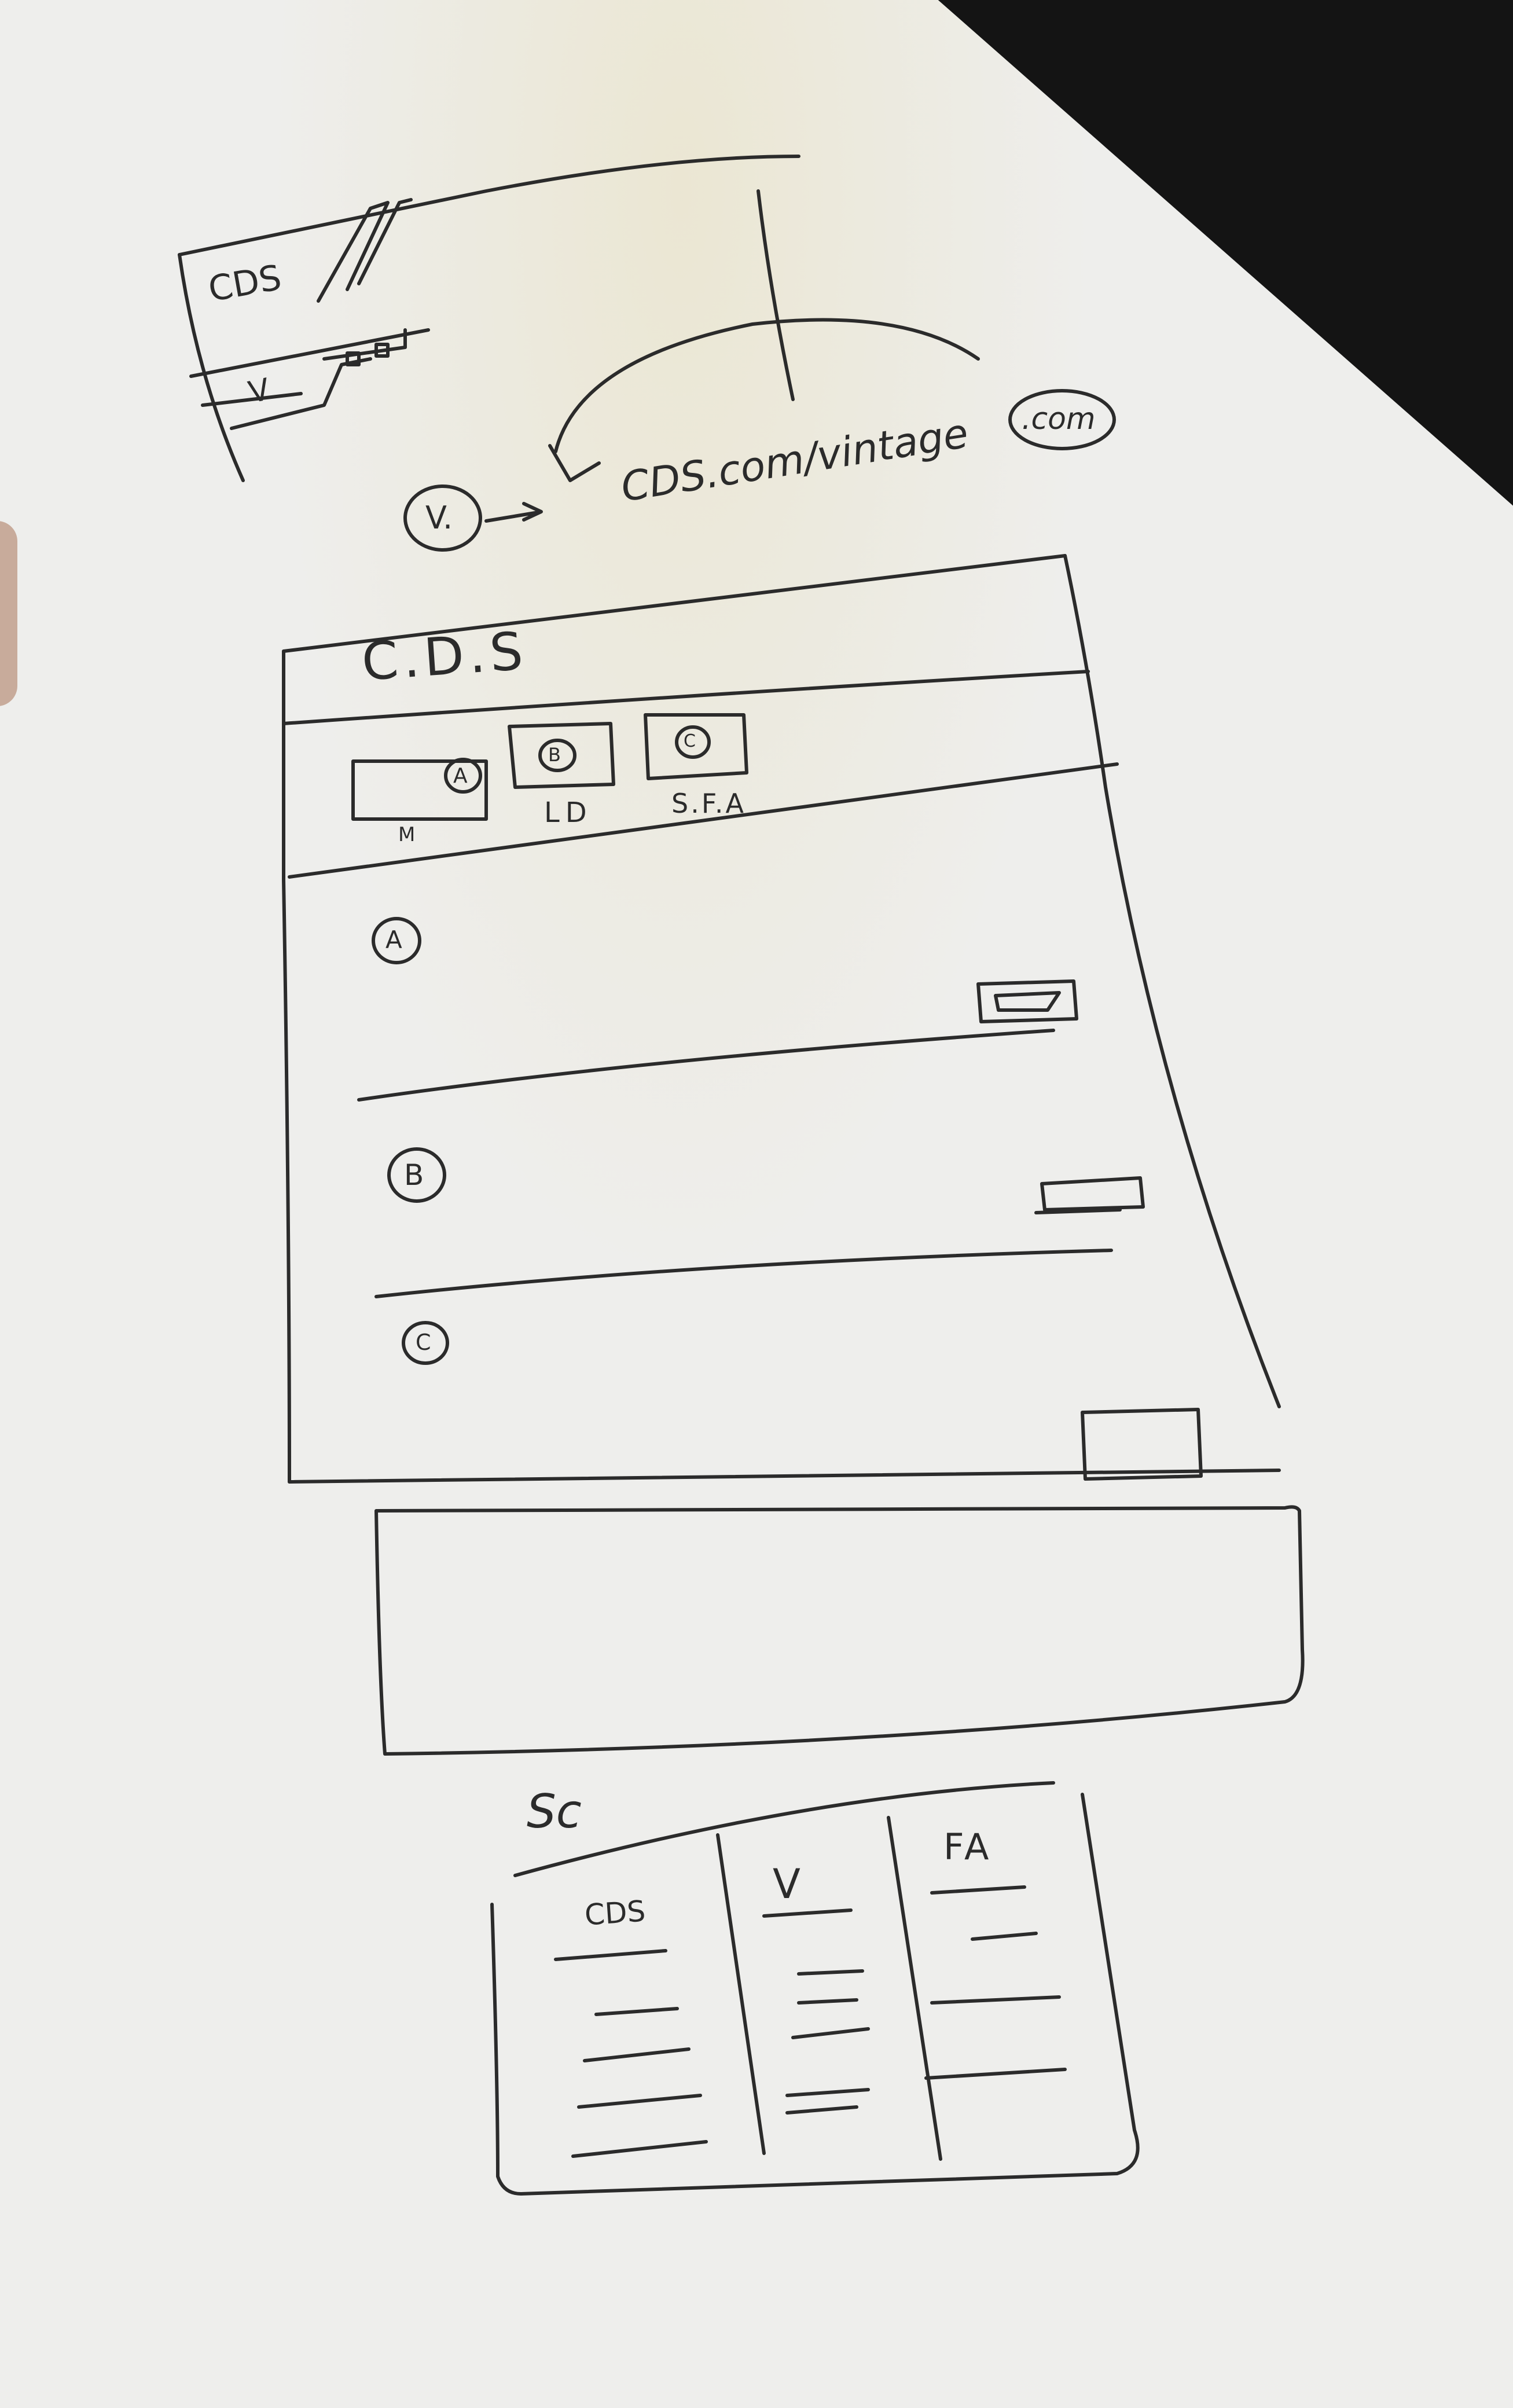  Describe the element at coordinates (1092, 1194) in the screenshot. I see `section-b-button` at that location.